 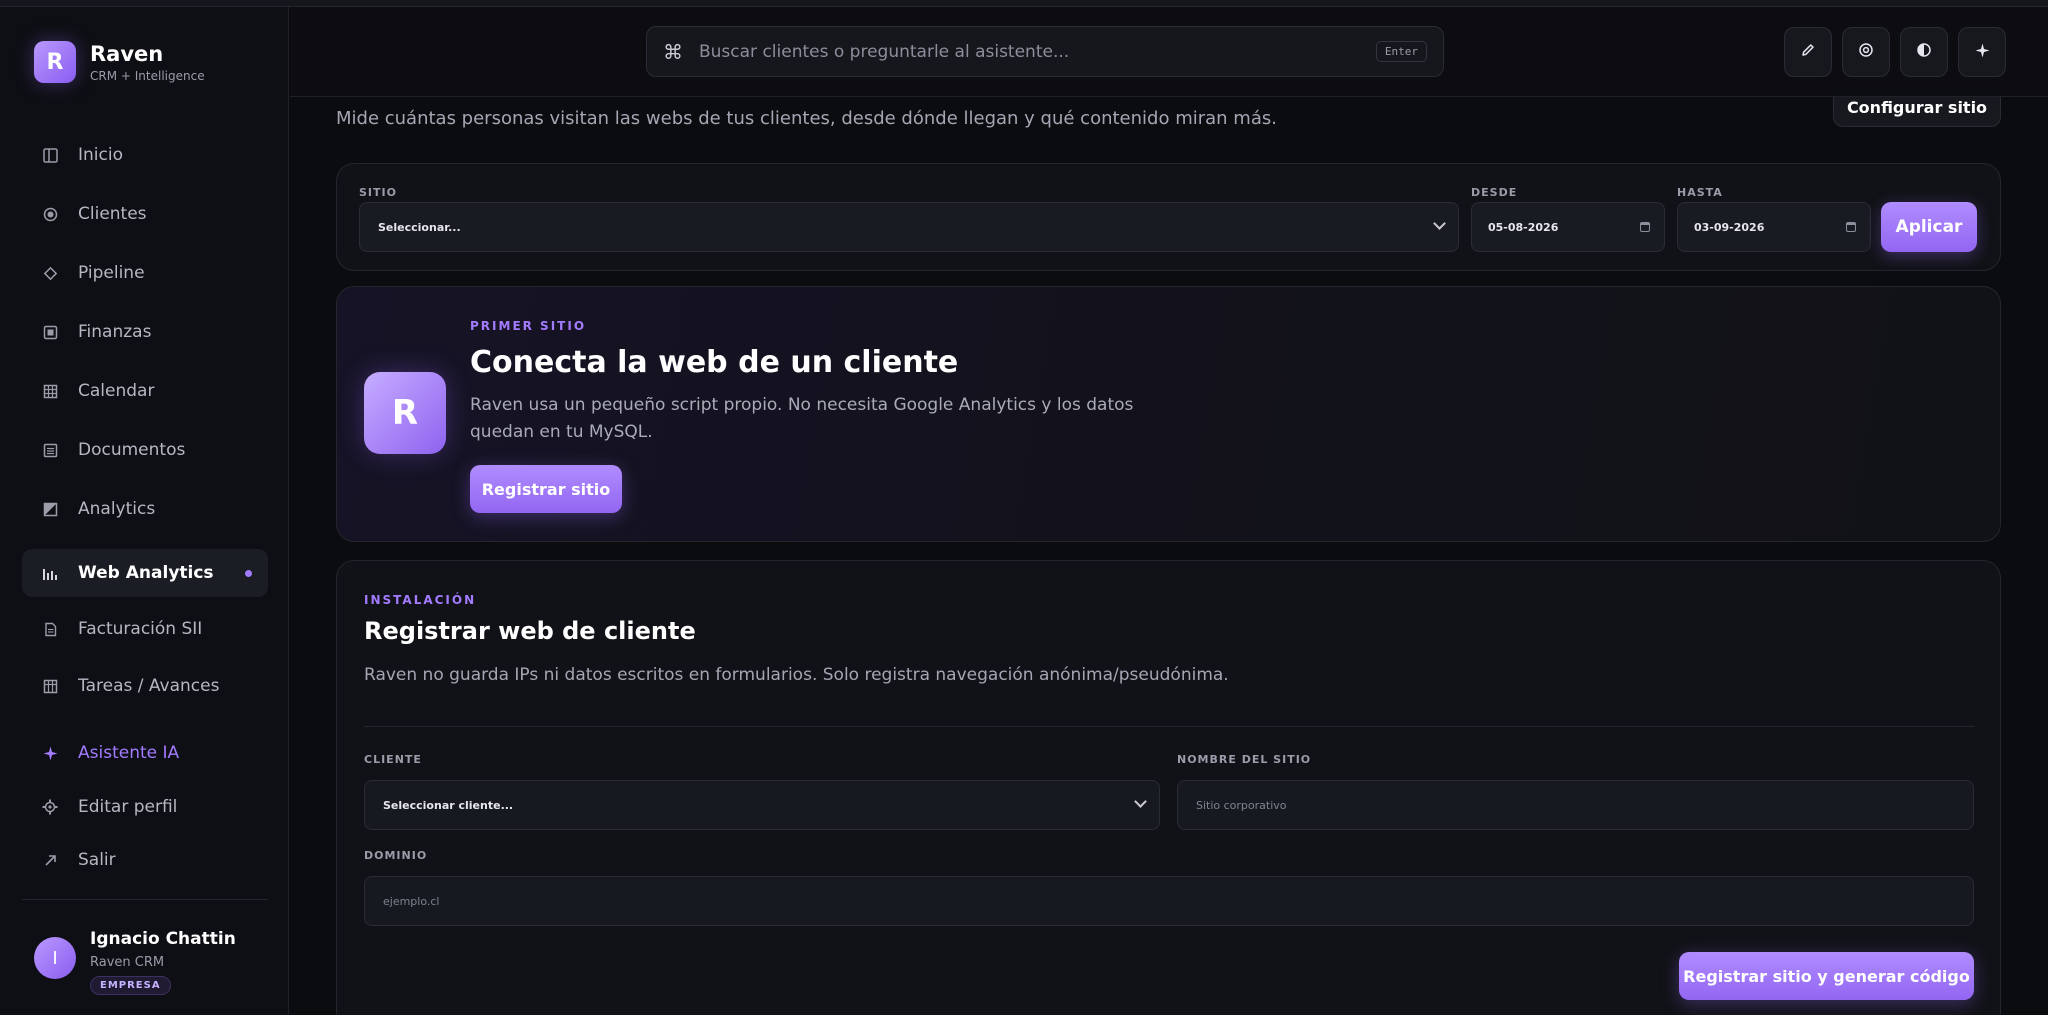 I want to click on sidebar-item-label: Editar perfil, so click(x=128, y=807).